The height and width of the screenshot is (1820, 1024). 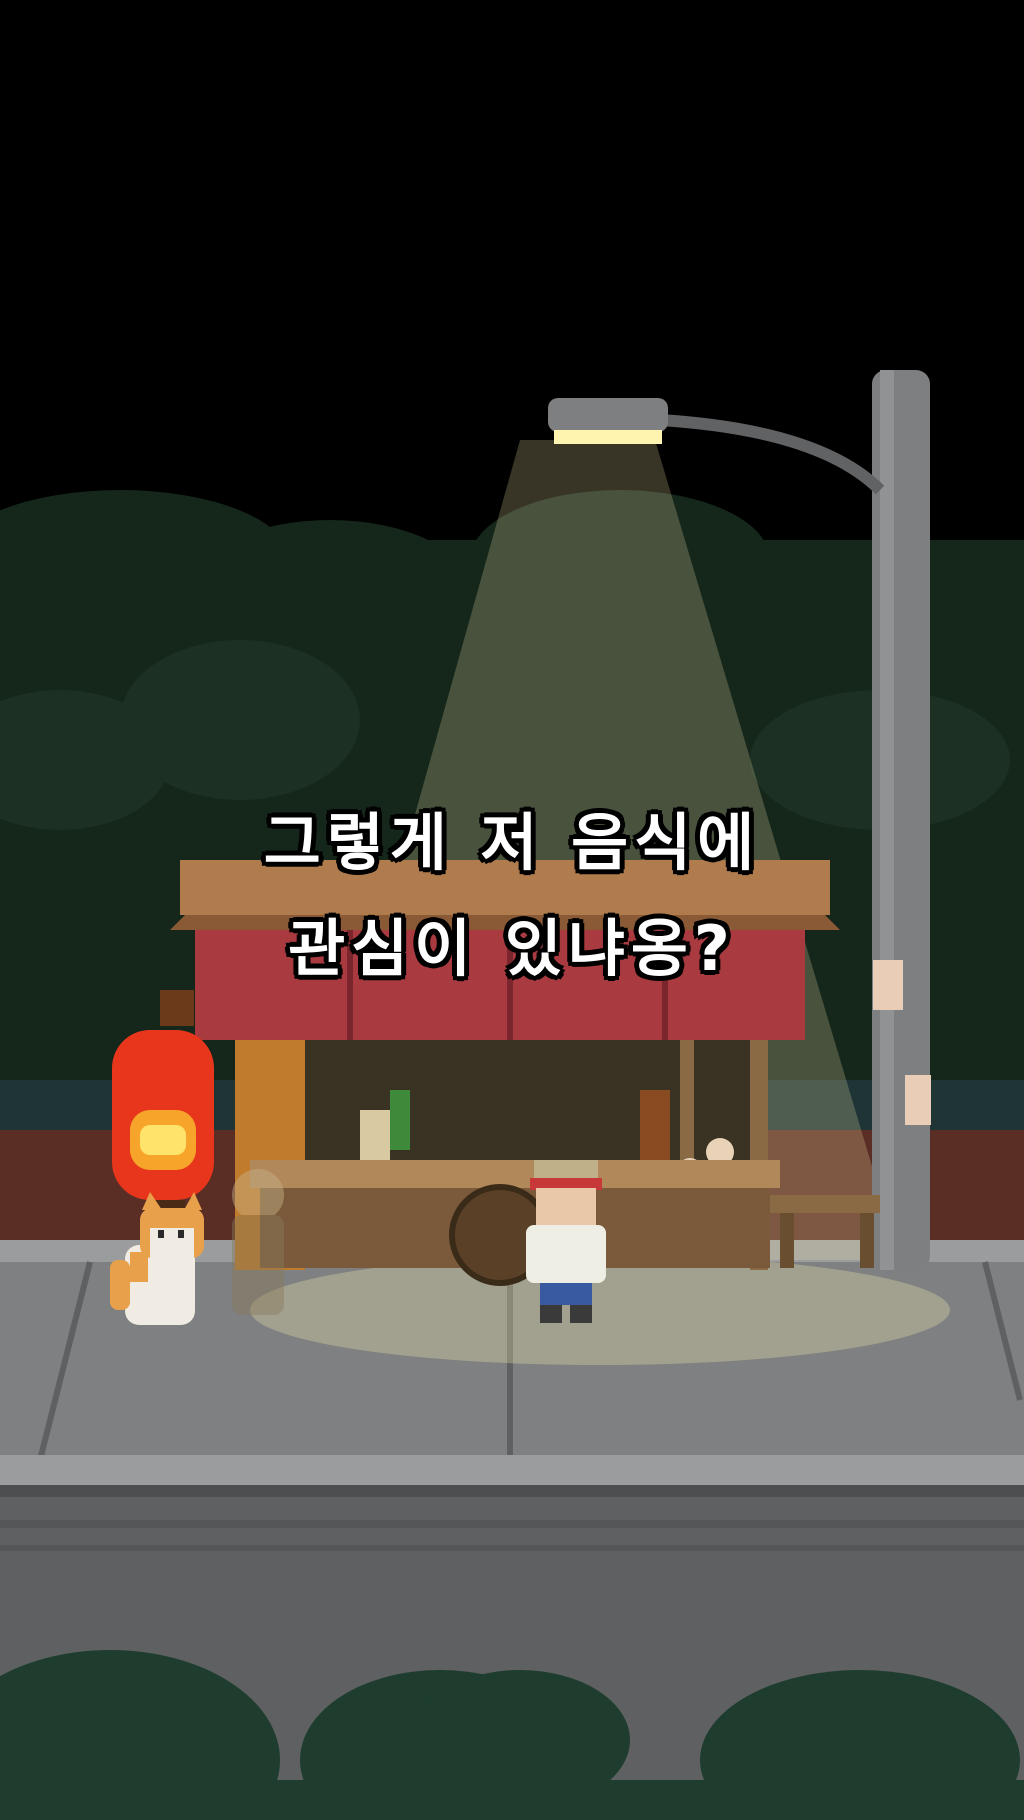 I want to click on dialogue-line-2: 관심이 있냐옹?, so click(x=512, y=948).